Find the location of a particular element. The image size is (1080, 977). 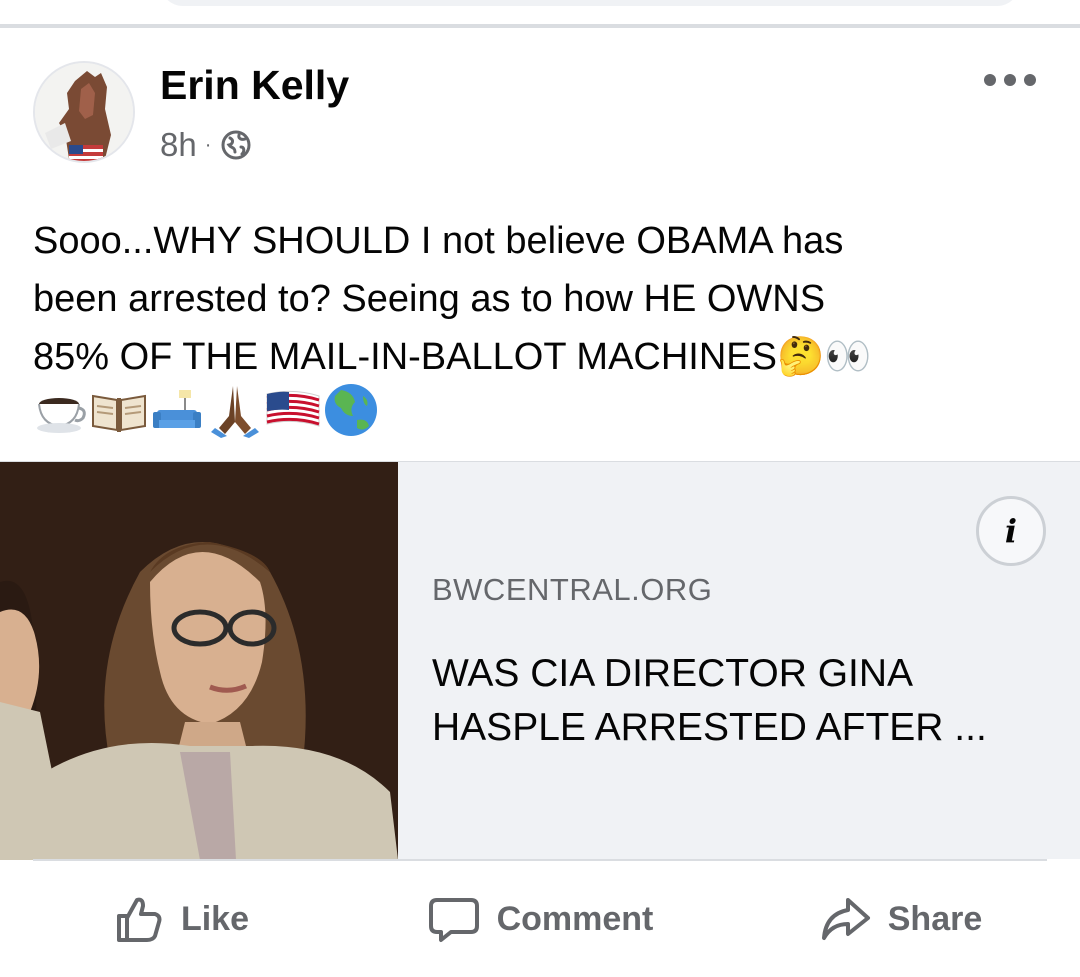

share-button: Share is located at coordinates (900, 919).